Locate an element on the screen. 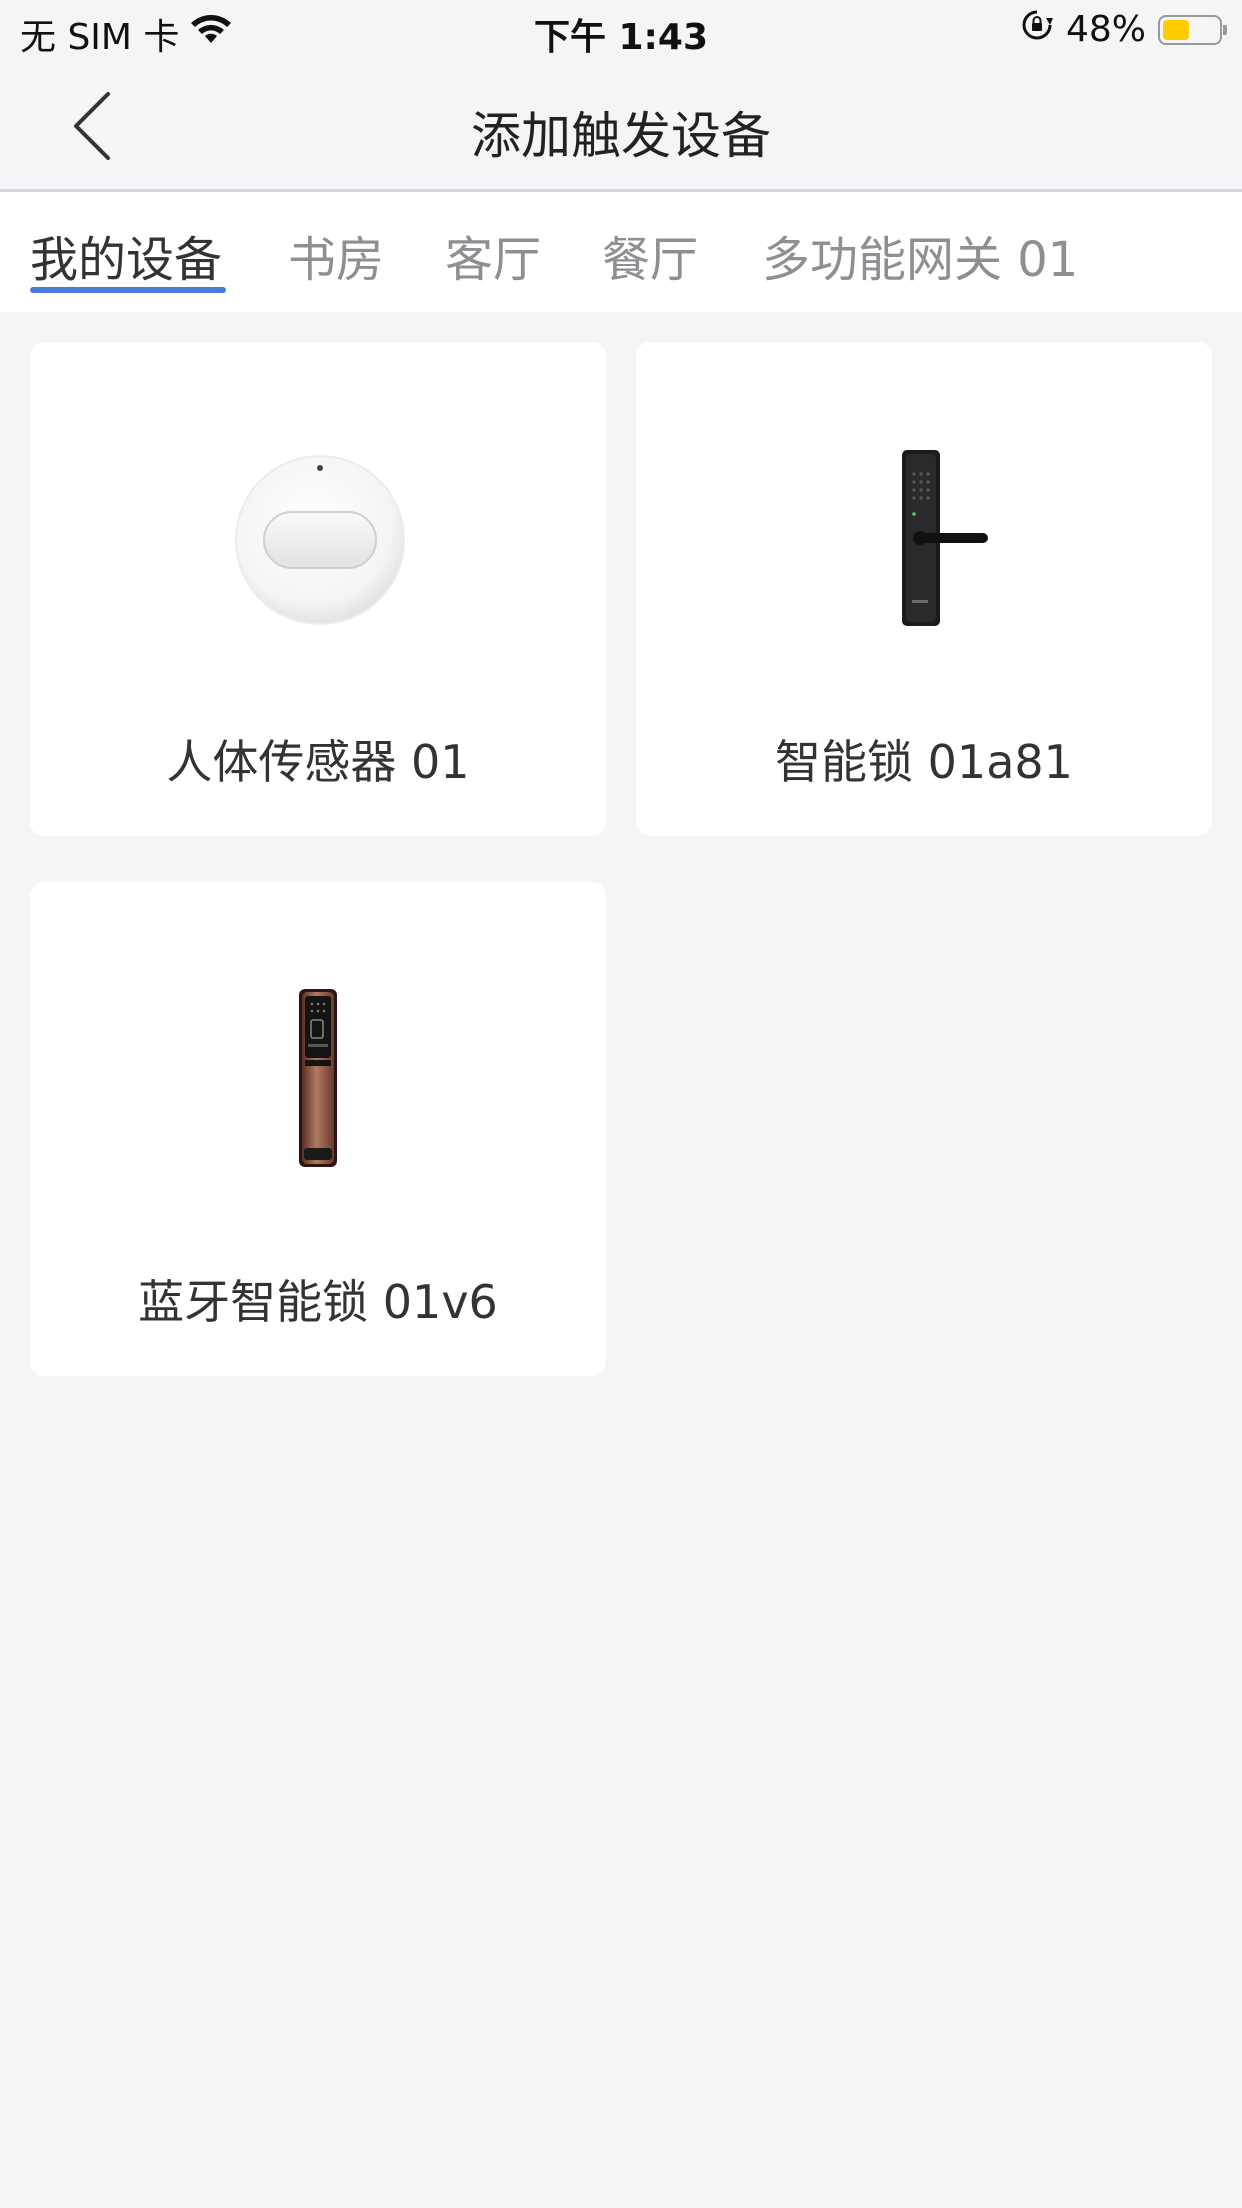 This screenshot has height=2208, width=1242. device-card-motion-sensor: 人体传感器 01 is located at coordinates (318, 589).